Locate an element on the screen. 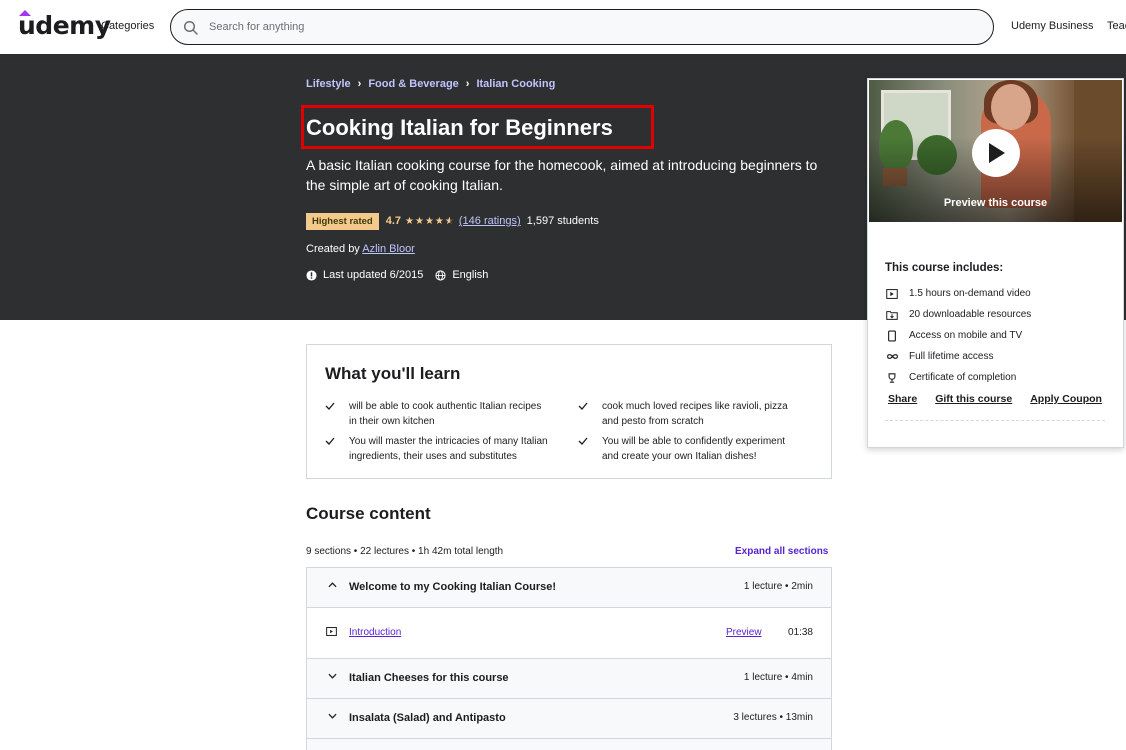 The width and height of the screenshot is (1126, 750). learn-title: What you'll learn is located at coordinates (393, 373).